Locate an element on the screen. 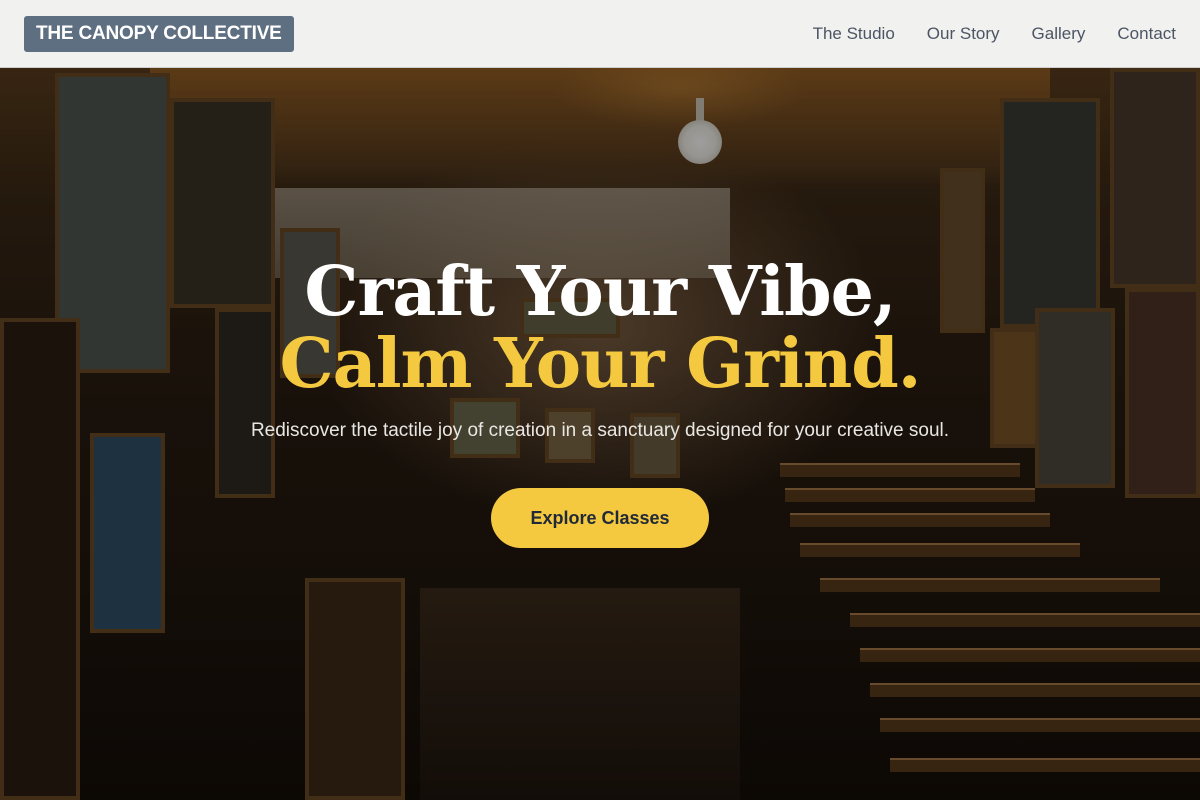  explore-classes-button: Explore Classes is located at coordinates (600, 518).